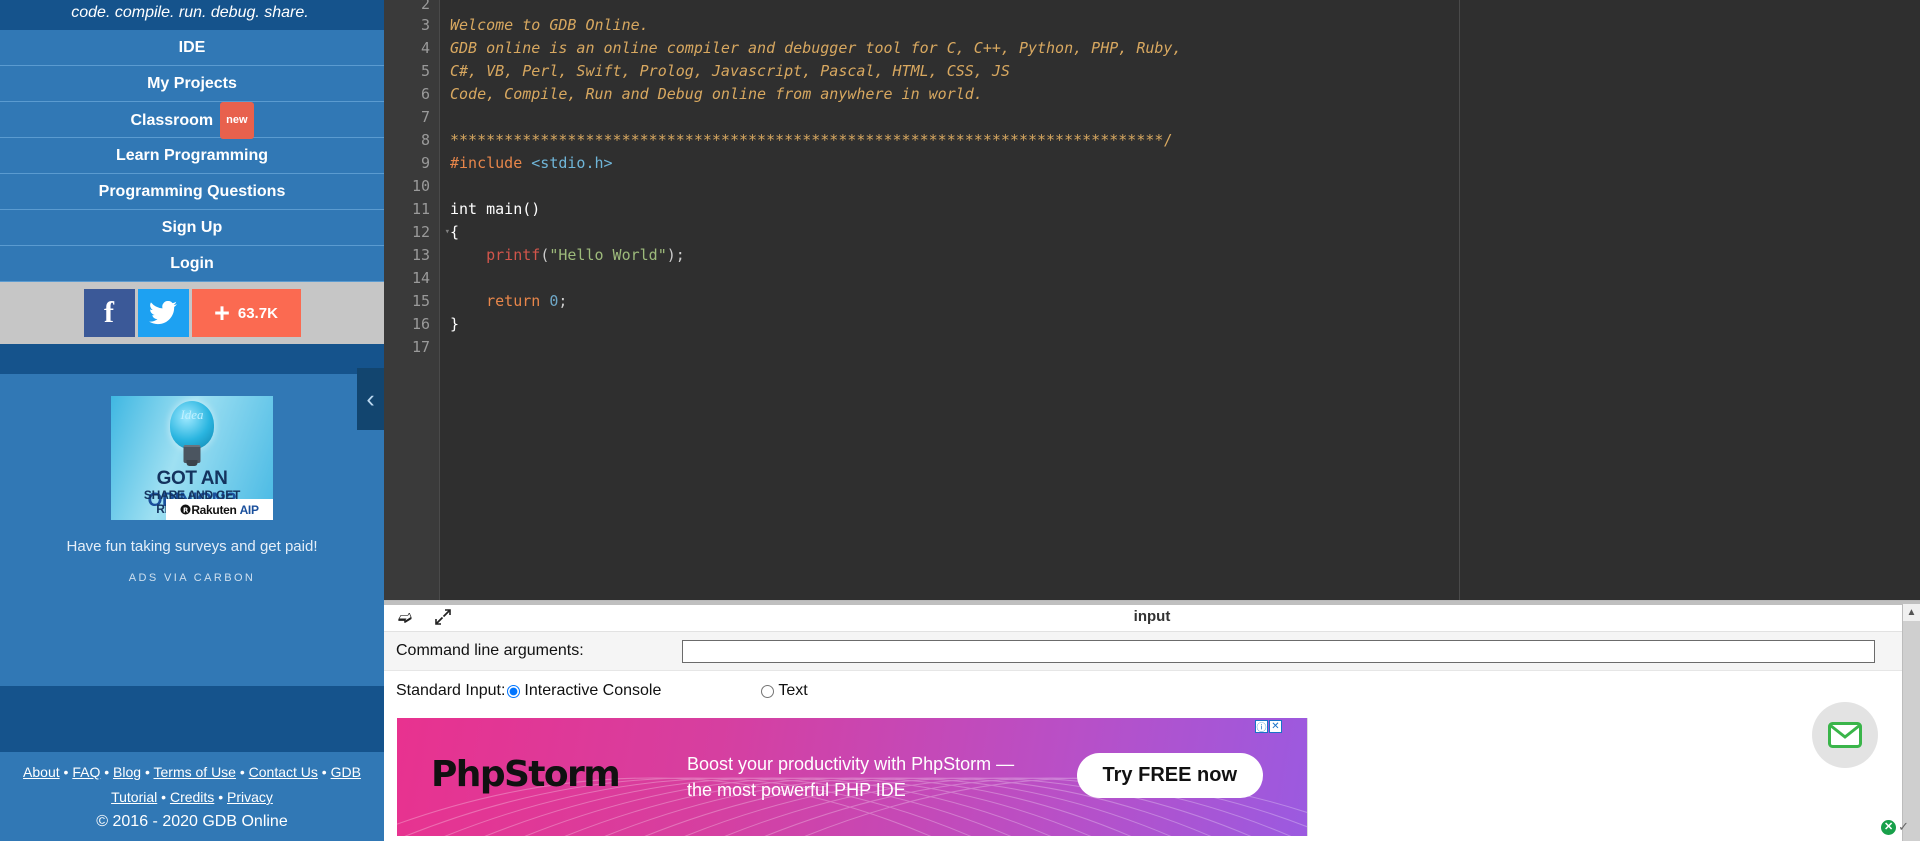 The height and width of the screenshot is (841, 1920). I want to click on code-line: }, so click(455, 324).